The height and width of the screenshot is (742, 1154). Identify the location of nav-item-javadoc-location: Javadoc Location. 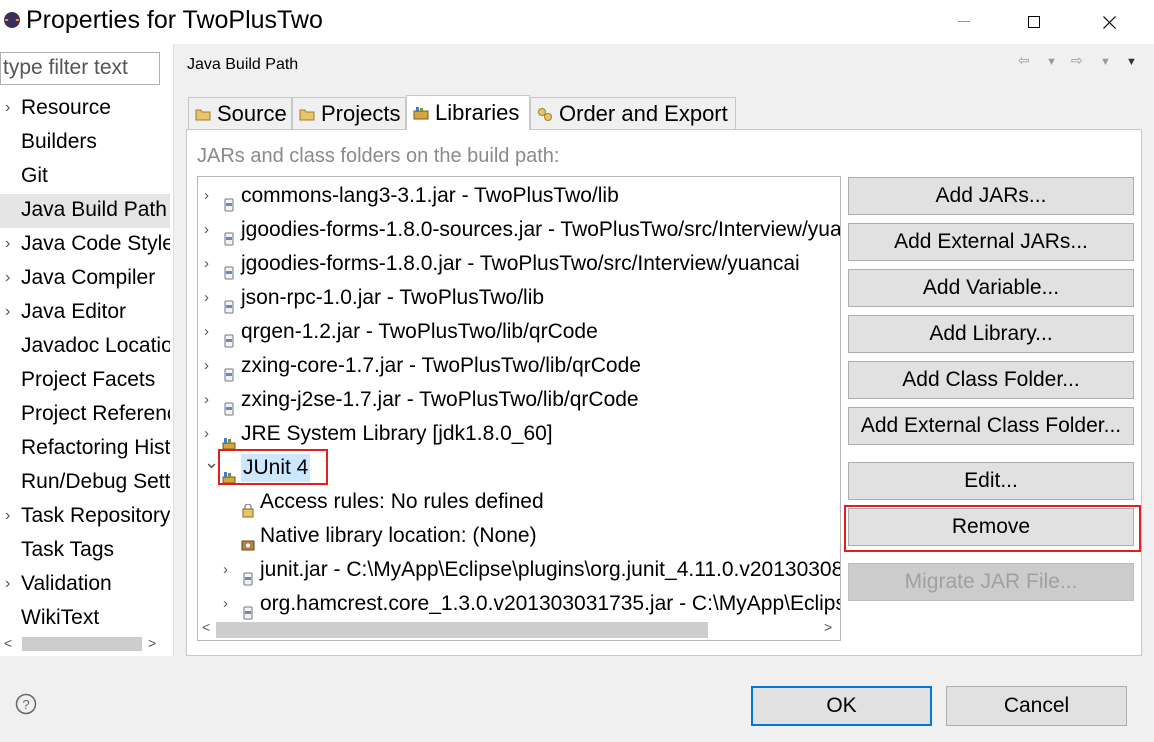
(85, 347).